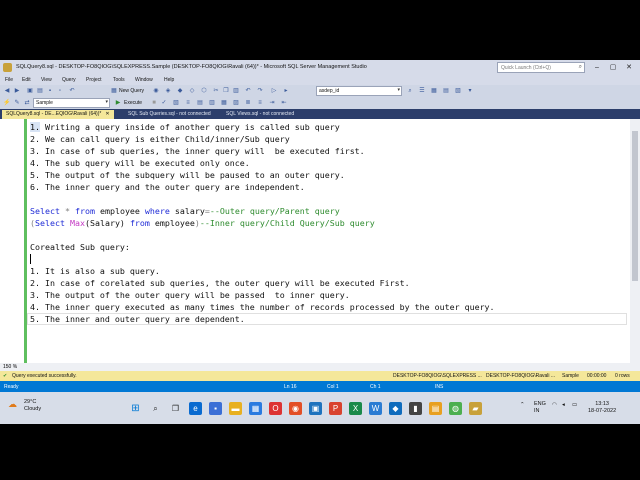 The image size is (640, 480). What do you see at coordinates (635, 206) in the screenshot?
I see `scrollbar-thumb` at bounding box center [635, 206].